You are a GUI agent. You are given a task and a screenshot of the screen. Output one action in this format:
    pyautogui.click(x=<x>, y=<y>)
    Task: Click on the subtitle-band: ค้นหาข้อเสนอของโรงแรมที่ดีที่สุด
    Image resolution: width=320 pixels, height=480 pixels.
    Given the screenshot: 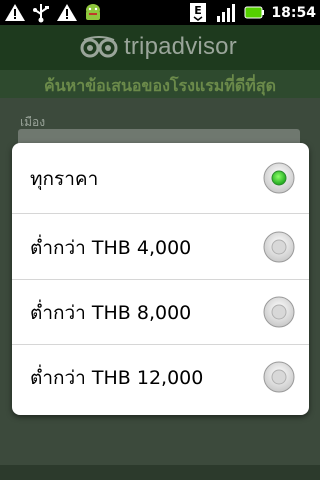 What is the action you would take?
    pyautogui.click(x=160, y=84)
    